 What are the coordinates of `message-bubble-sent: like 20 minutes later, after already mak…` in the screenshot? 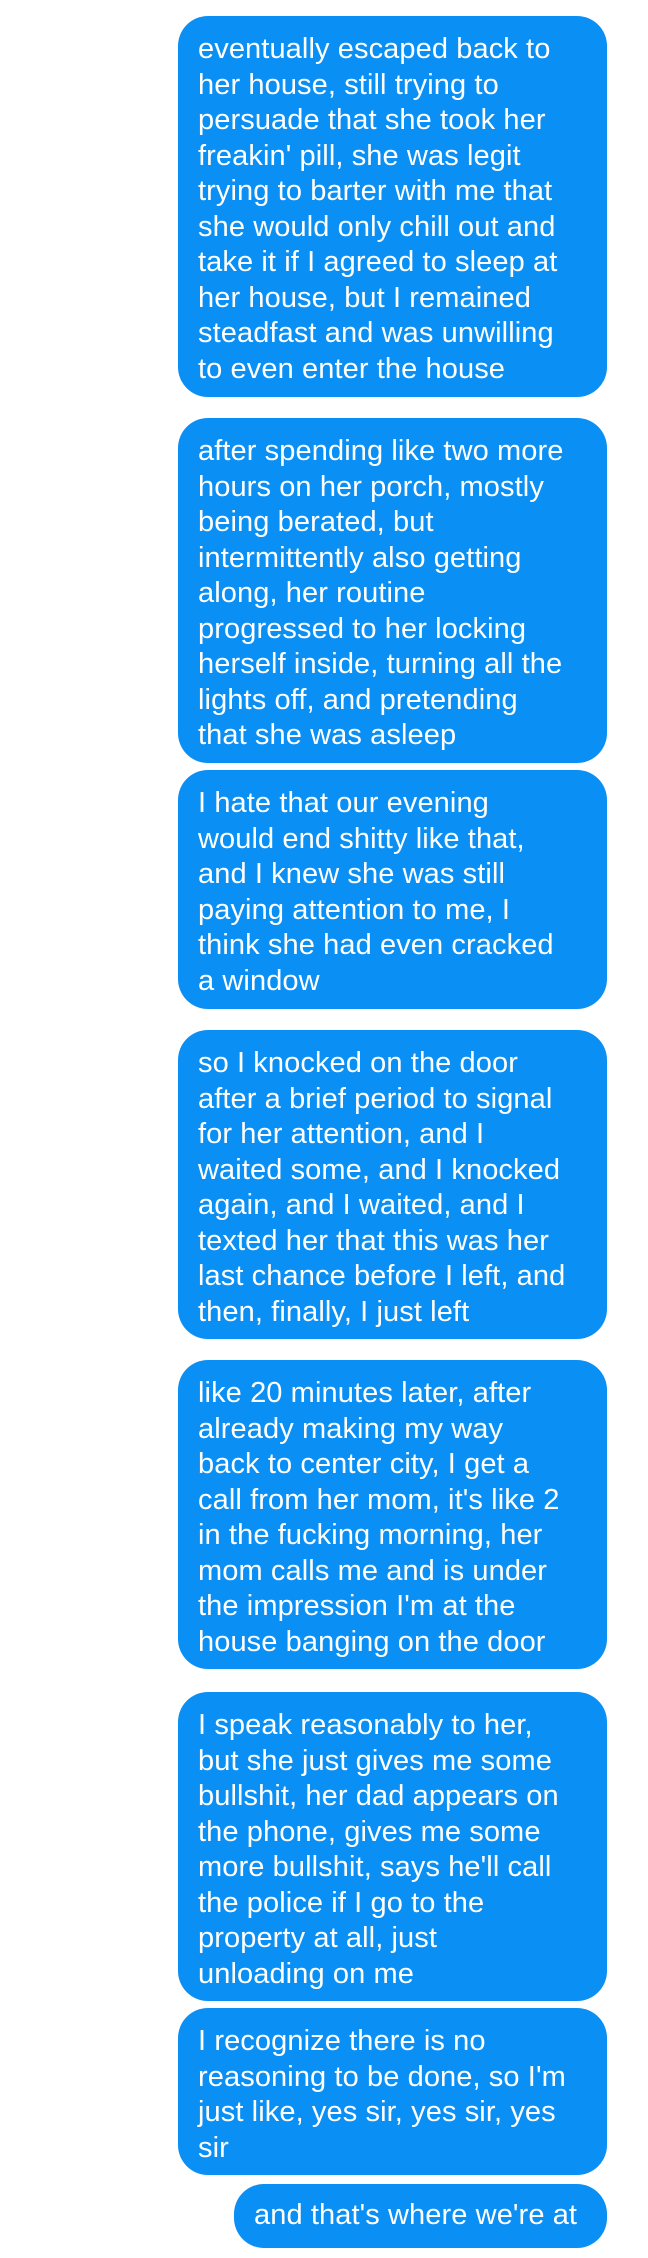 It's located at (392, 1514).